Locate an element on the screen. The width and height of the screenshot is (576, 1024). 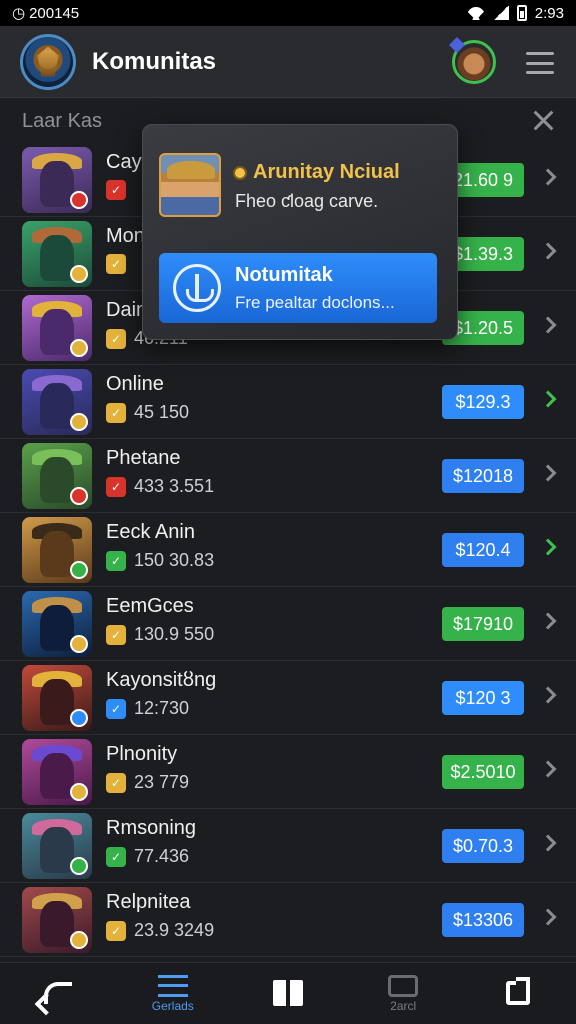
item-name: Plnonity is located at coordinates (142, 754).